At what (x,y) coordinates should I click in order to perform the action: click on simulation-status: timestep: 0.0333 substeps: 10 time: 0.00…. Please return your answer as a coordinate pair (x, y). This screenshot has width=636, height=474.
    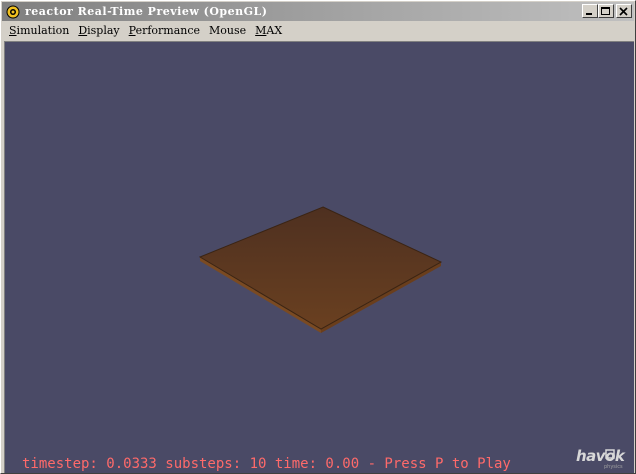
    Looking at the image, I should click on (266, 464).